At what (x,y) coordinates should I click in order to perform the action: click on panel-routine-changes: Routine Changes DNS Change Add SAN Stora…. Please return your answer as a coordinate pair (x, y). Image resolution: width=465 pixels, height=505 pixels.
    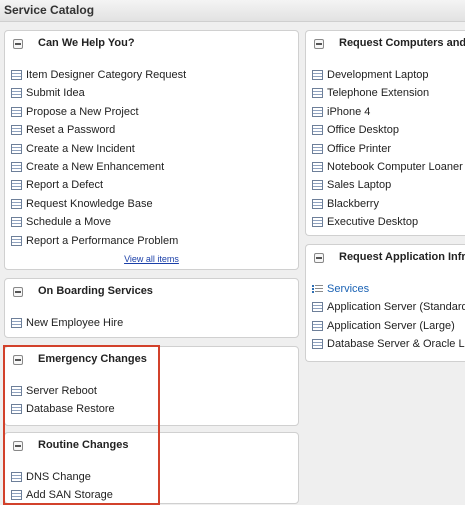
    Looking at the image, I should click on (151, 468).